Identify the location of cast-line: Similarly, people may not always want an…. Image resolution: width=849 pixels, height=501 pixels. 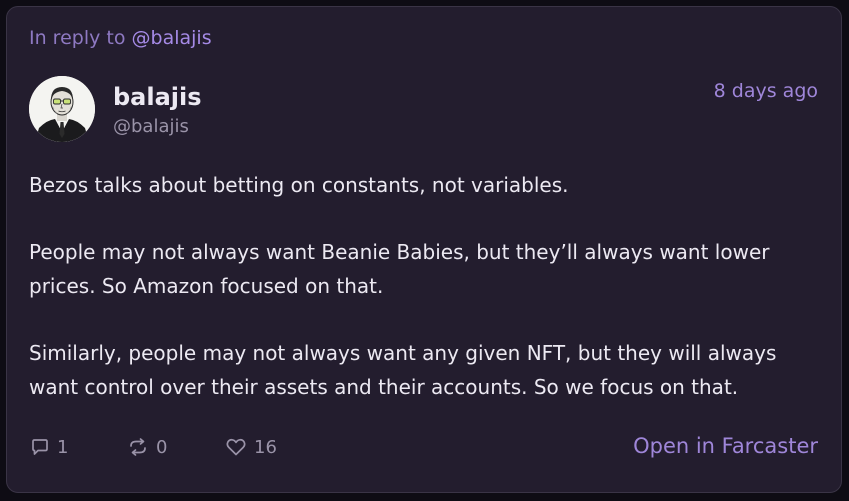
(403, 353).